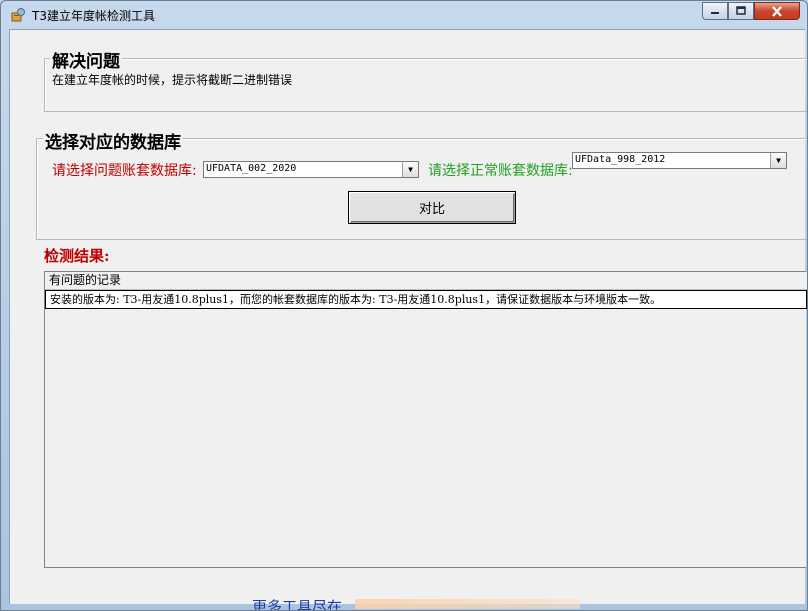  What do you see at coordinates (500, 171) in the screenshot?
I see `normal-db-label: 请选择正常账套数据库:` at bounding box center [500, 171].